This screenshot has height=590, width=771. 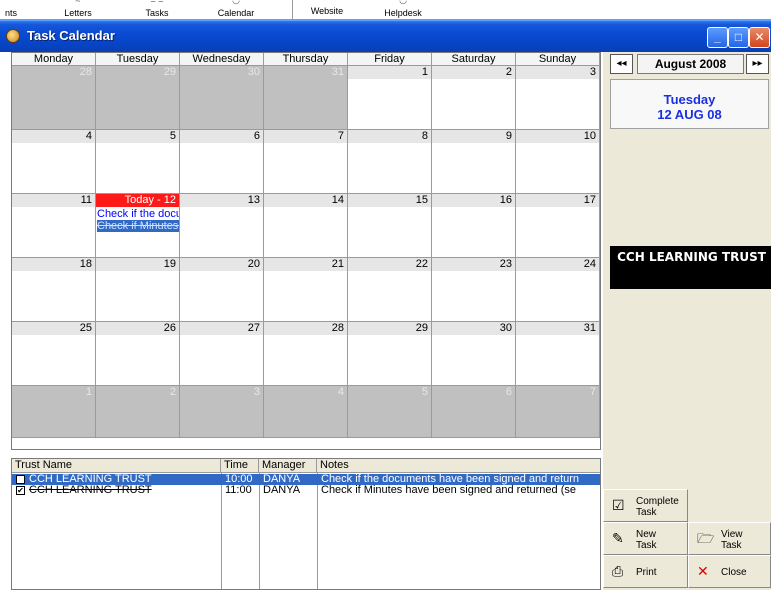 What do you see at coordinates (558, 226) in the screenshot?
I see `calendar-day: 17` at bounding box center [558, 226].